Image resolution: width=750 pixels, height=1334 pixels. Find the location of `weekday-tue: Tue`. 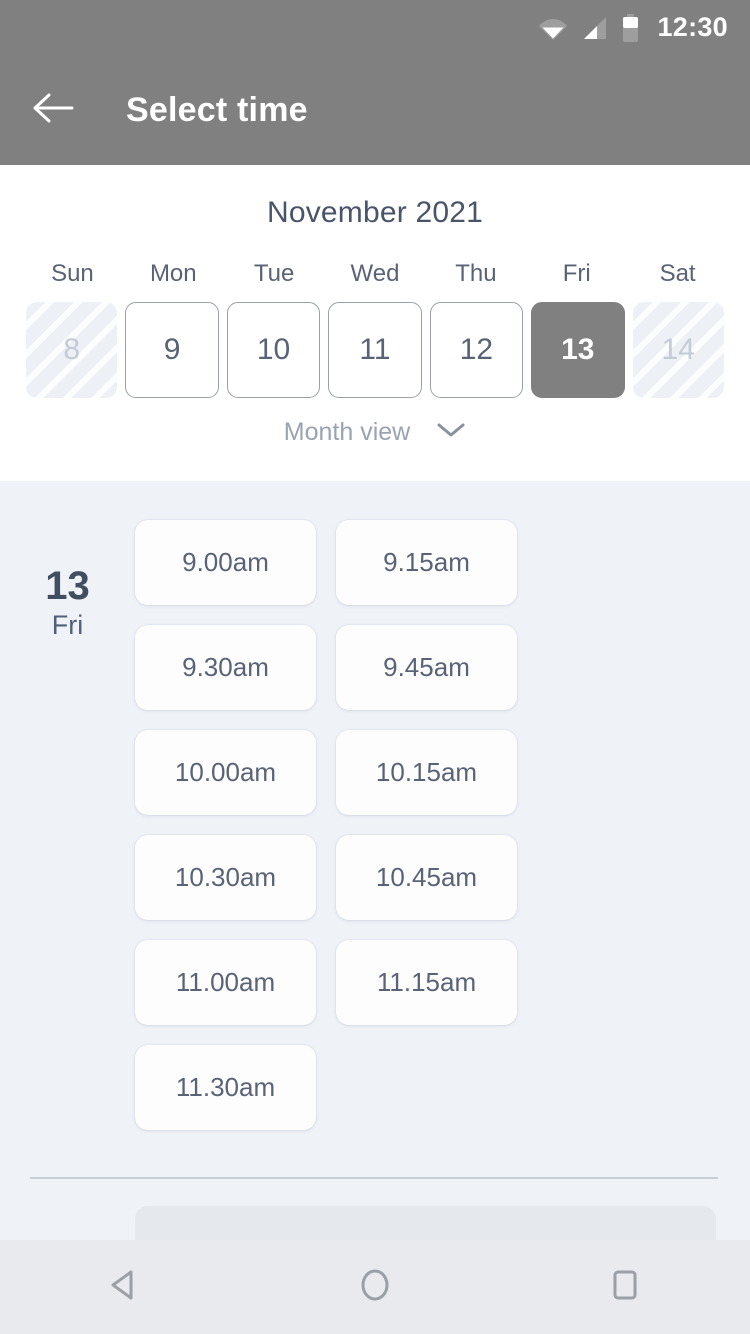

weekday-tue: Tue is located at coordinates (274, 273).